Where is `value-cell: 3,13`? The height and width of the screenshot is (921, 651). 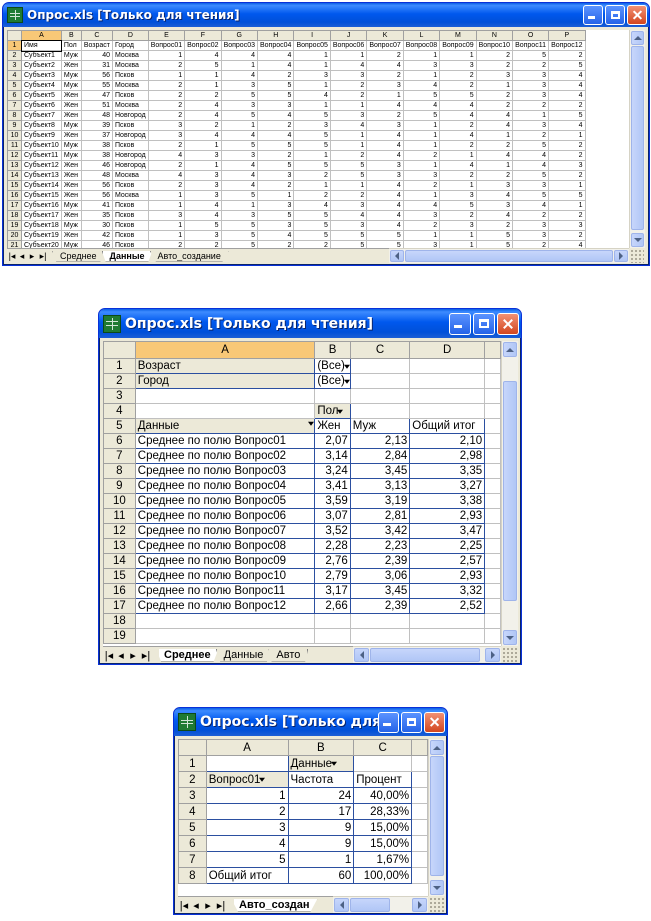
value-cell: 3,13 is located at coordinates (380, 486).